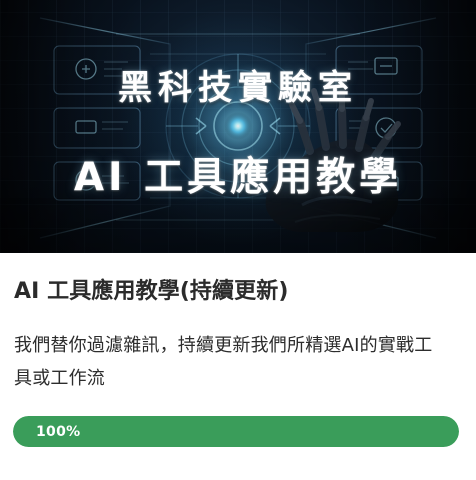  I want to click on course-title: AI 工具應用教學(持續更新), so click(151, 291).